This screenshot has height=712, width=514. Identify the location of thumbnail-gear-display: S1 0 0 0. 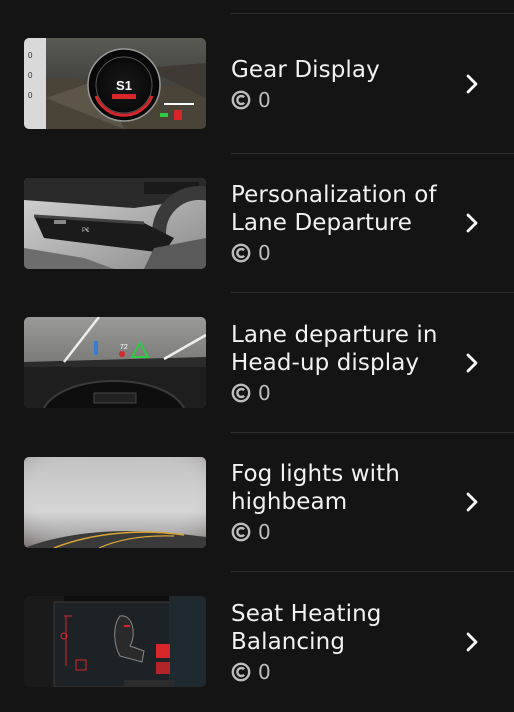
(115, 83).